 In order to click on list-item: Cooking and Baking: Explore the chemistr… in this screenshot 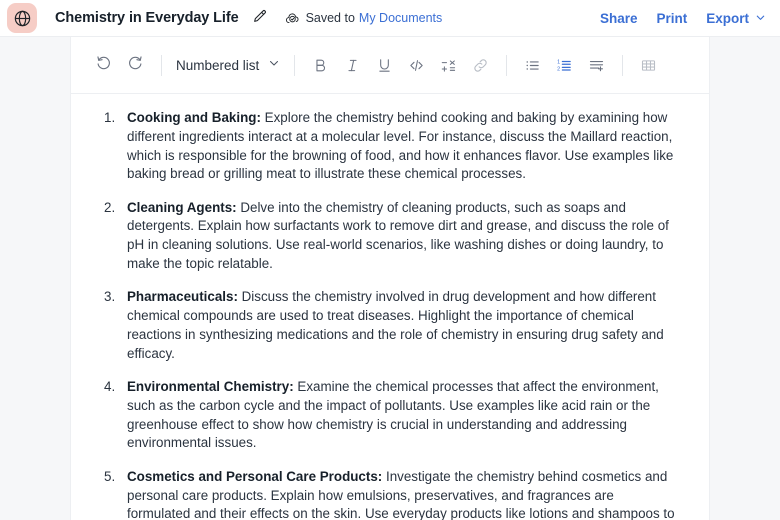, I will do `click(389, 146)`.